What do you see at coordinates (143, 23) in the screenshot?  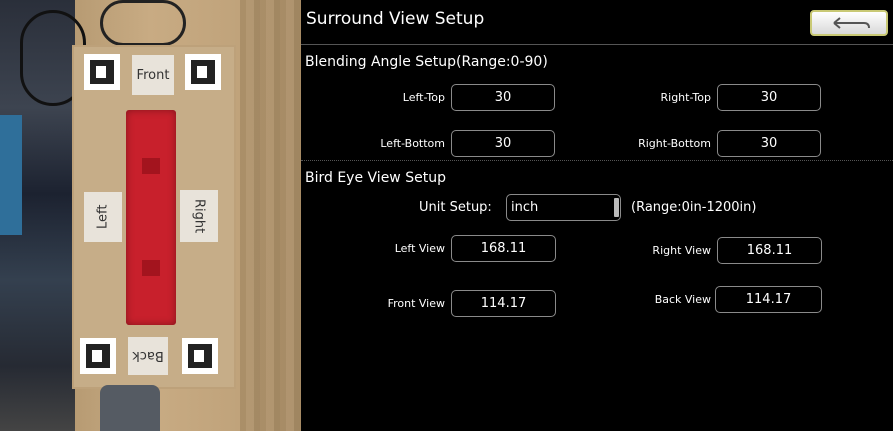 I see `cable` at bounding box center [143, 23].